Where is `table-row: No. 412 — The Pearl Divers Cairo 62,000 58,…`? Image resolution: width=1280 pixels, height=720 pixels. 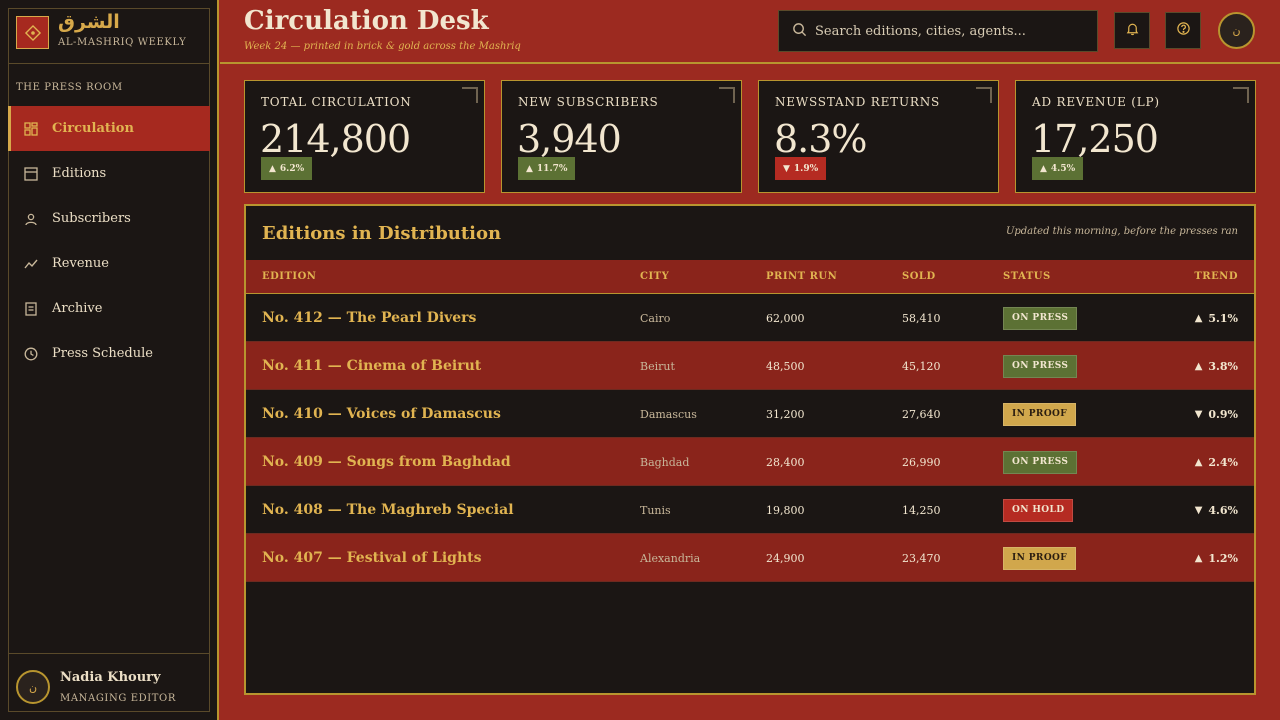
table-row: No. 412 — The Pearl Divers Cairo 62,000 58,… is located at coordinates (750, 318).